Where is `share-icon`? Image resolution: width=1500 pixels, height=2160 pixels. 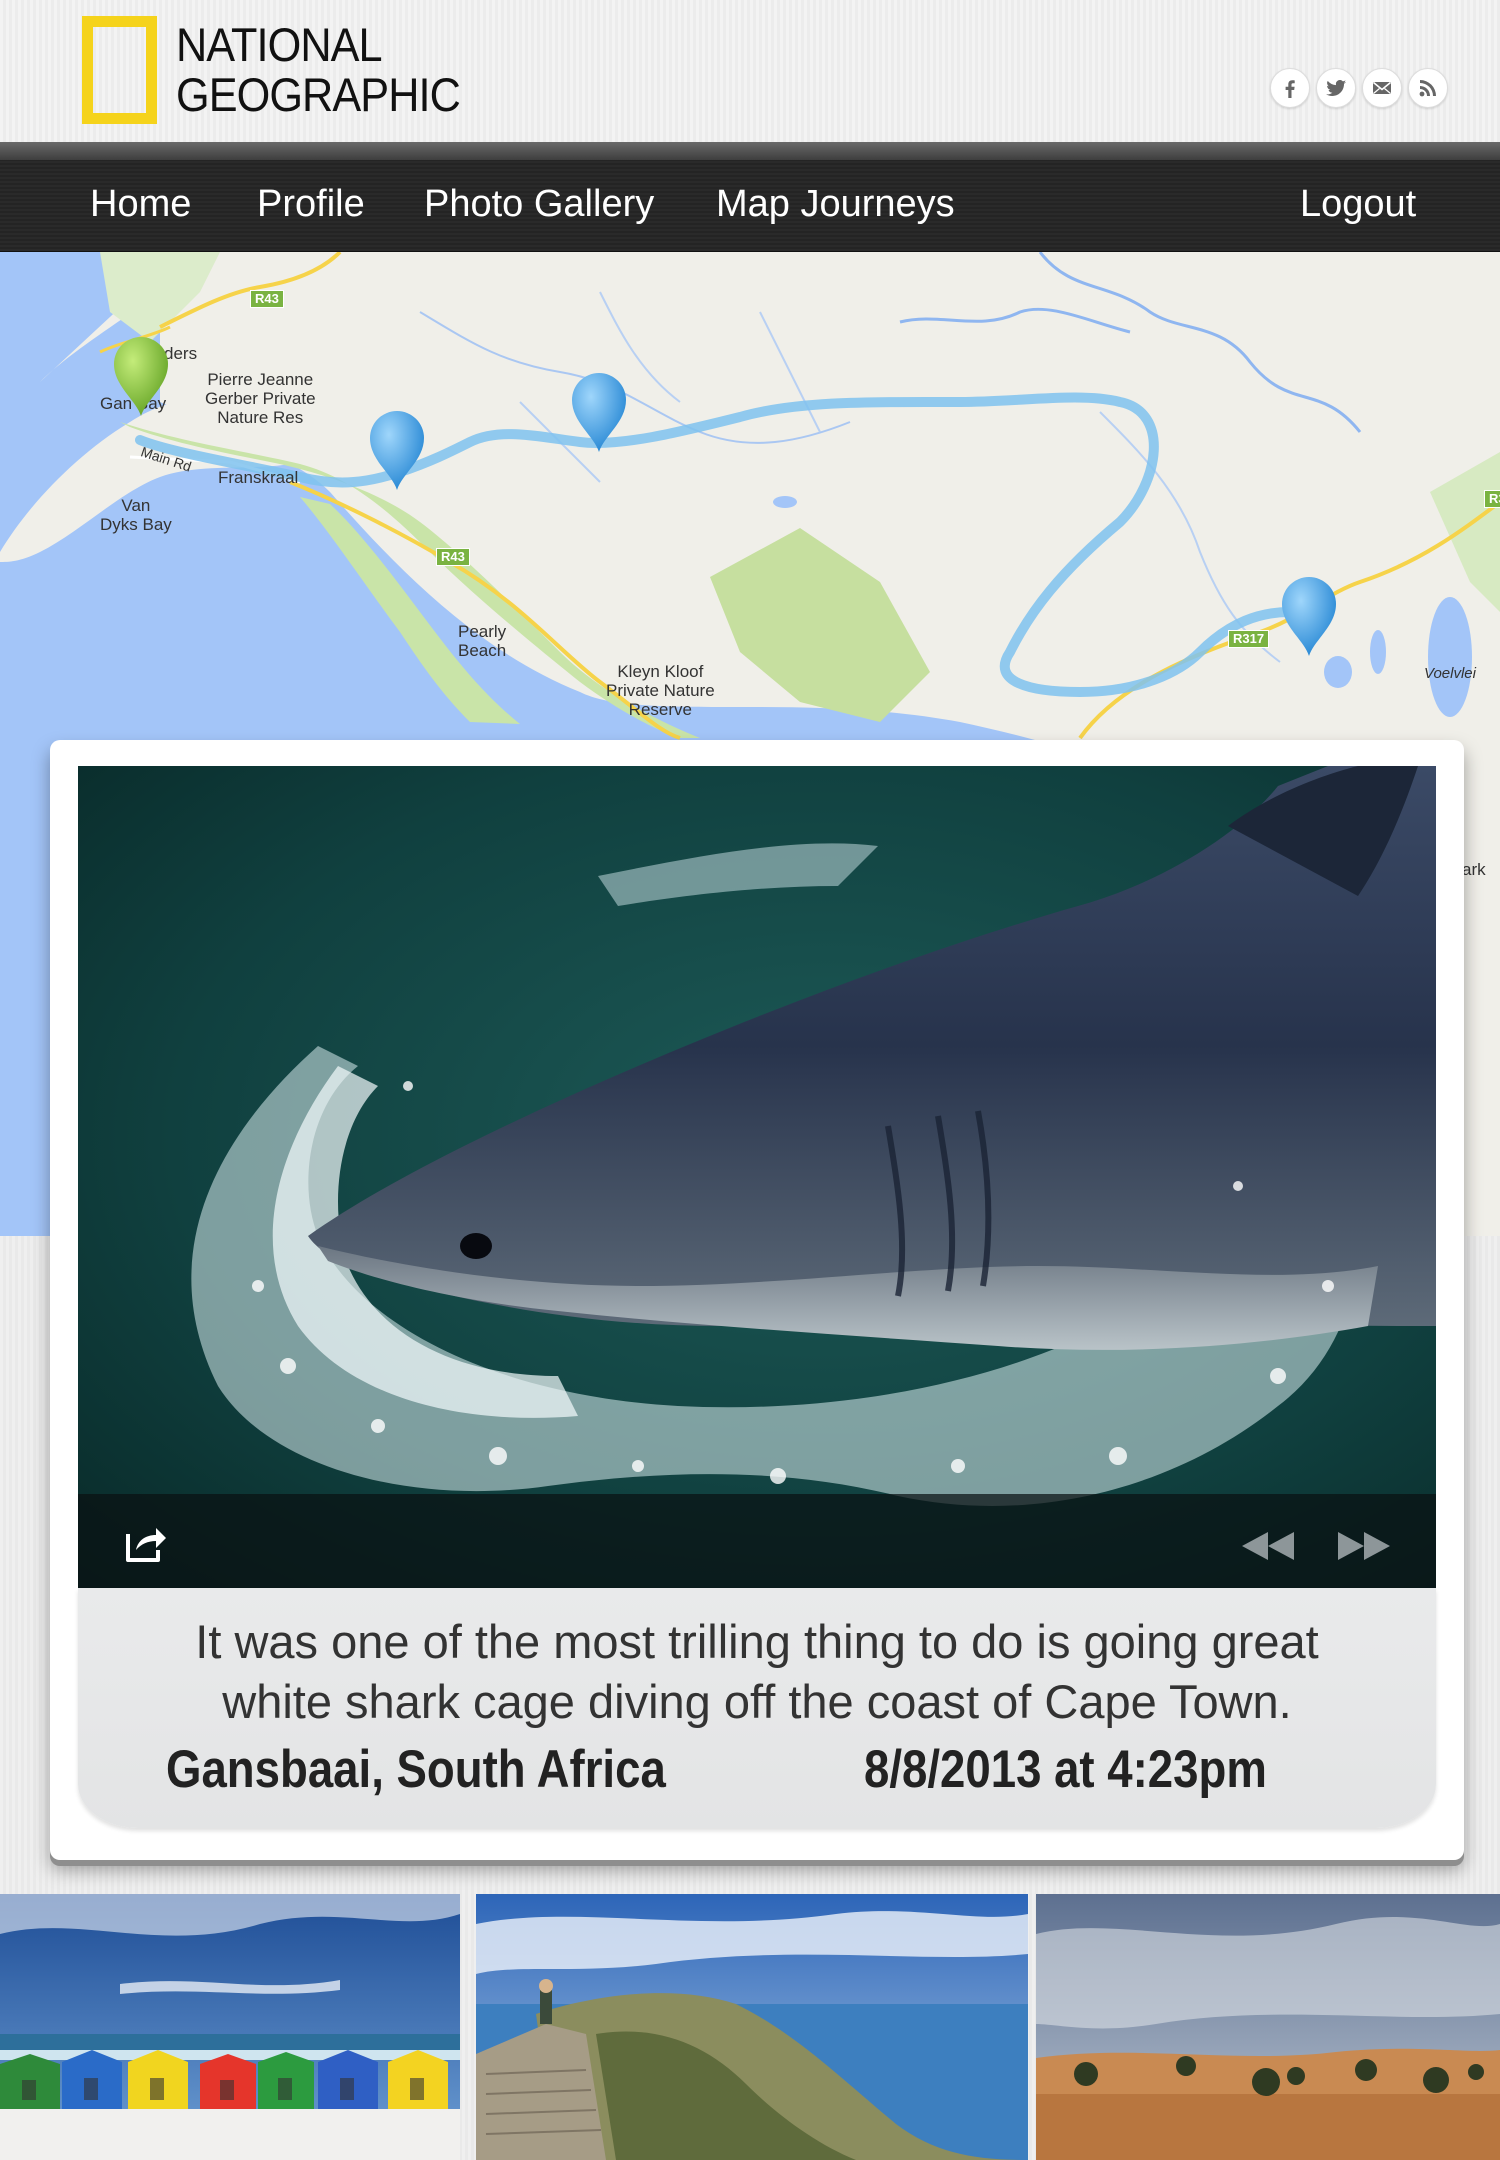 share-icon is located at coordinates (145, 1543).